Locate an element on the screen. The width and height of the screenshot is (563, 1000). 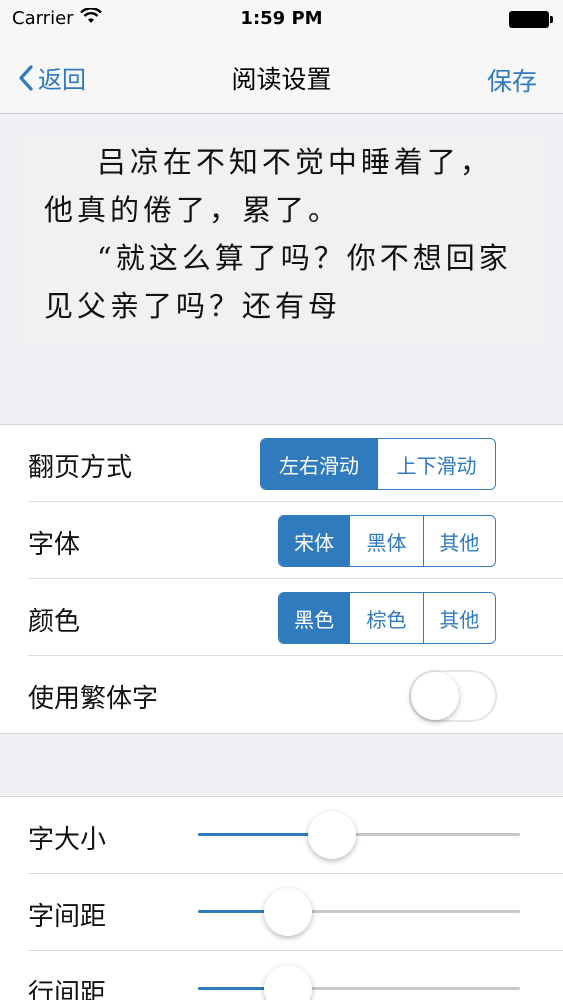
font-segmented-control: 宋体 黑体 其他 is located at coordinates (387, 541).